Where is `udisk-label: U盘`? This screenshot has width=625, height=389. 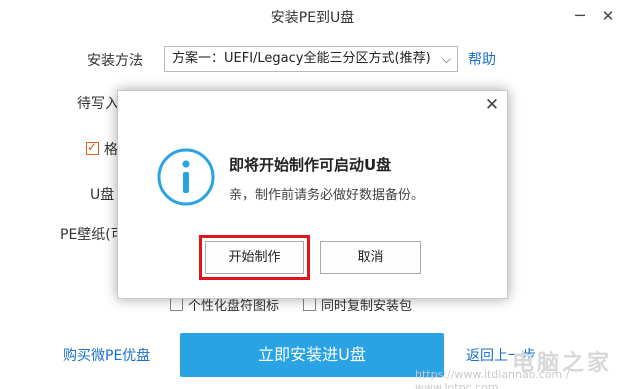
udisk-label: U盘 is located at coordinates (102, 195).